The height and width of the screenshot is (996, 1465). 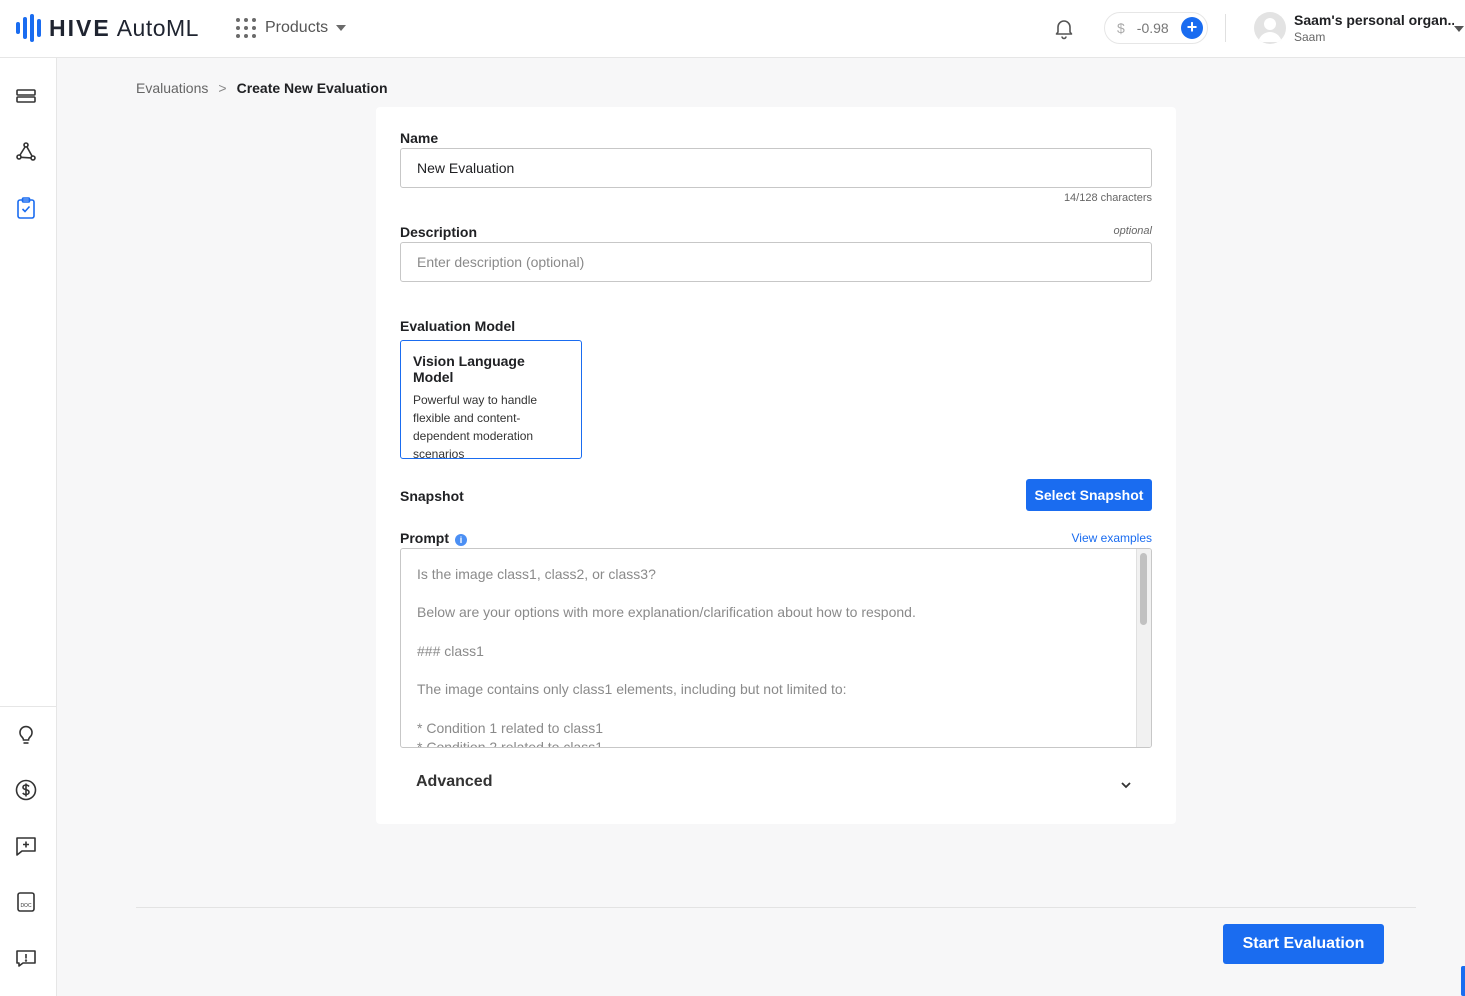 What do you see at coordinates (26, 96) in the screenshot?
I see `datasets-icon` at bounding box center [26, 96].